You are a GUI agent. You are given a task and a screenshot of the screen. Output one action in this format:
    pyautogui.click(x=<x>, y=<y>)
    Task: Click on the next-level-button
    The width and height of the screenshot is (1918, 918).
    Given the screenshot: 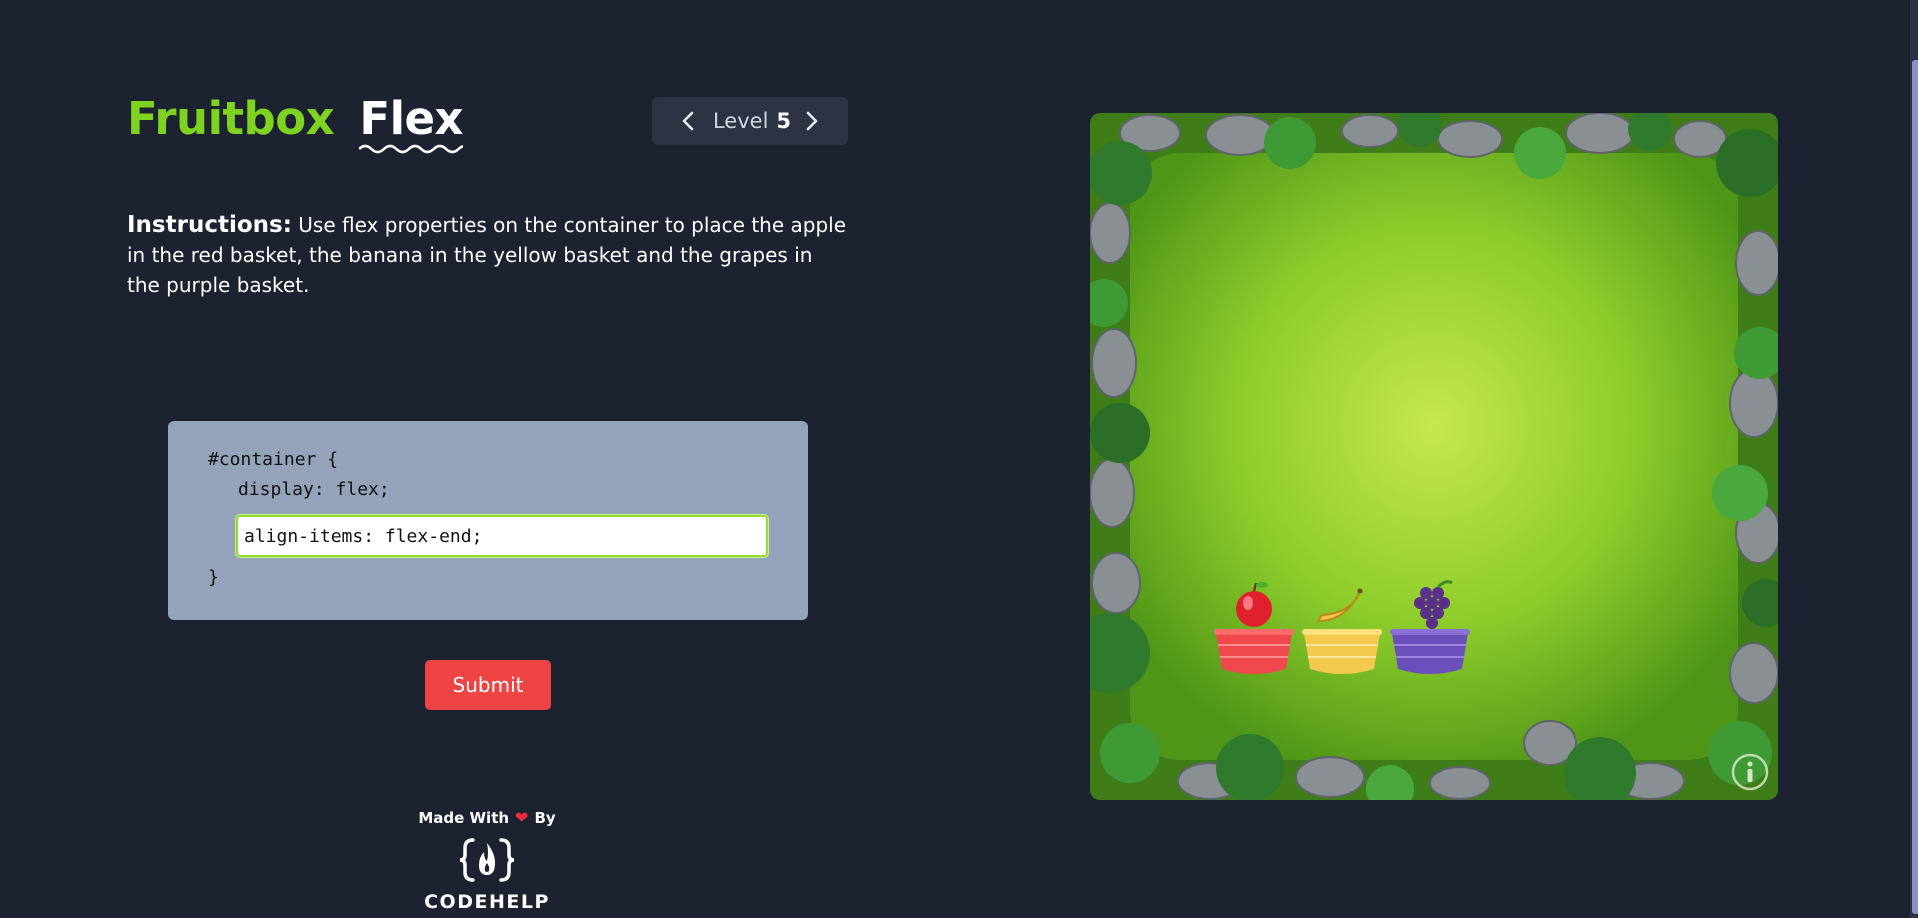 What is the action you would take?
    pyautogui.click(x=812, y=121)
    